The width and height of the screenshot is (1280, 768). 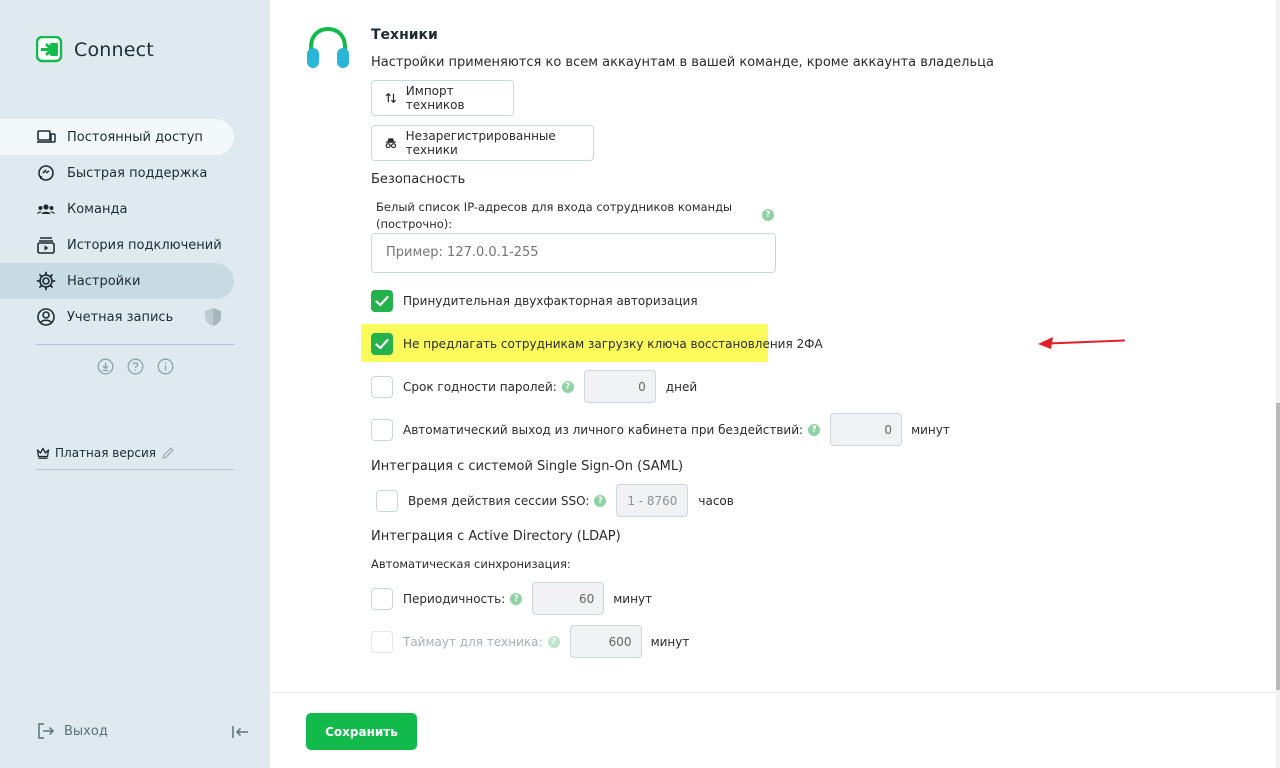 What do you see at coordinates (382, 429) in the screenshot?
I see `auto-logout-checkbox` at bounding box center [382, 429].